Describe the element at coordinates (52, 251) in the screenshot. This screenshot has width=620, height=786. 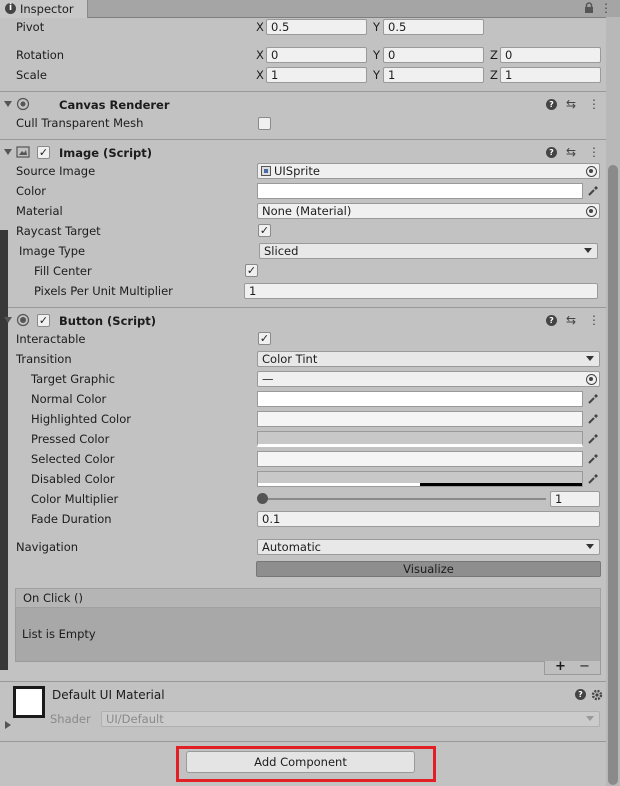
I see `image-type-label: Image Type` at that location.